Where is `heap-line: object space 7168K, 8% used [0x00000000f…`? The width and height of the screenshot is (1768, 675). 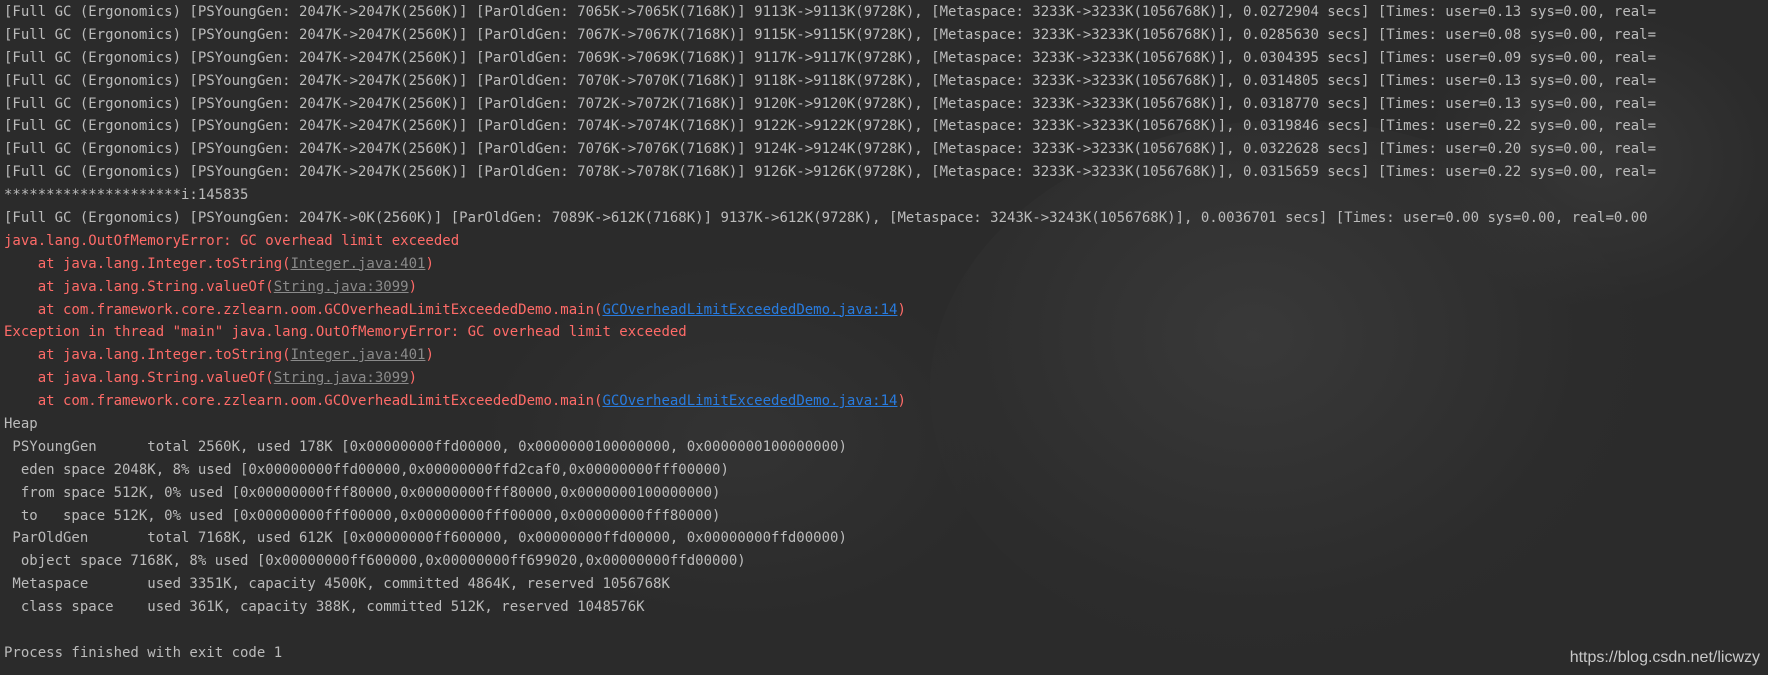 heap-line: object space 7168K, 8% used [0x00000000f… is located at coordinates (375, 561).